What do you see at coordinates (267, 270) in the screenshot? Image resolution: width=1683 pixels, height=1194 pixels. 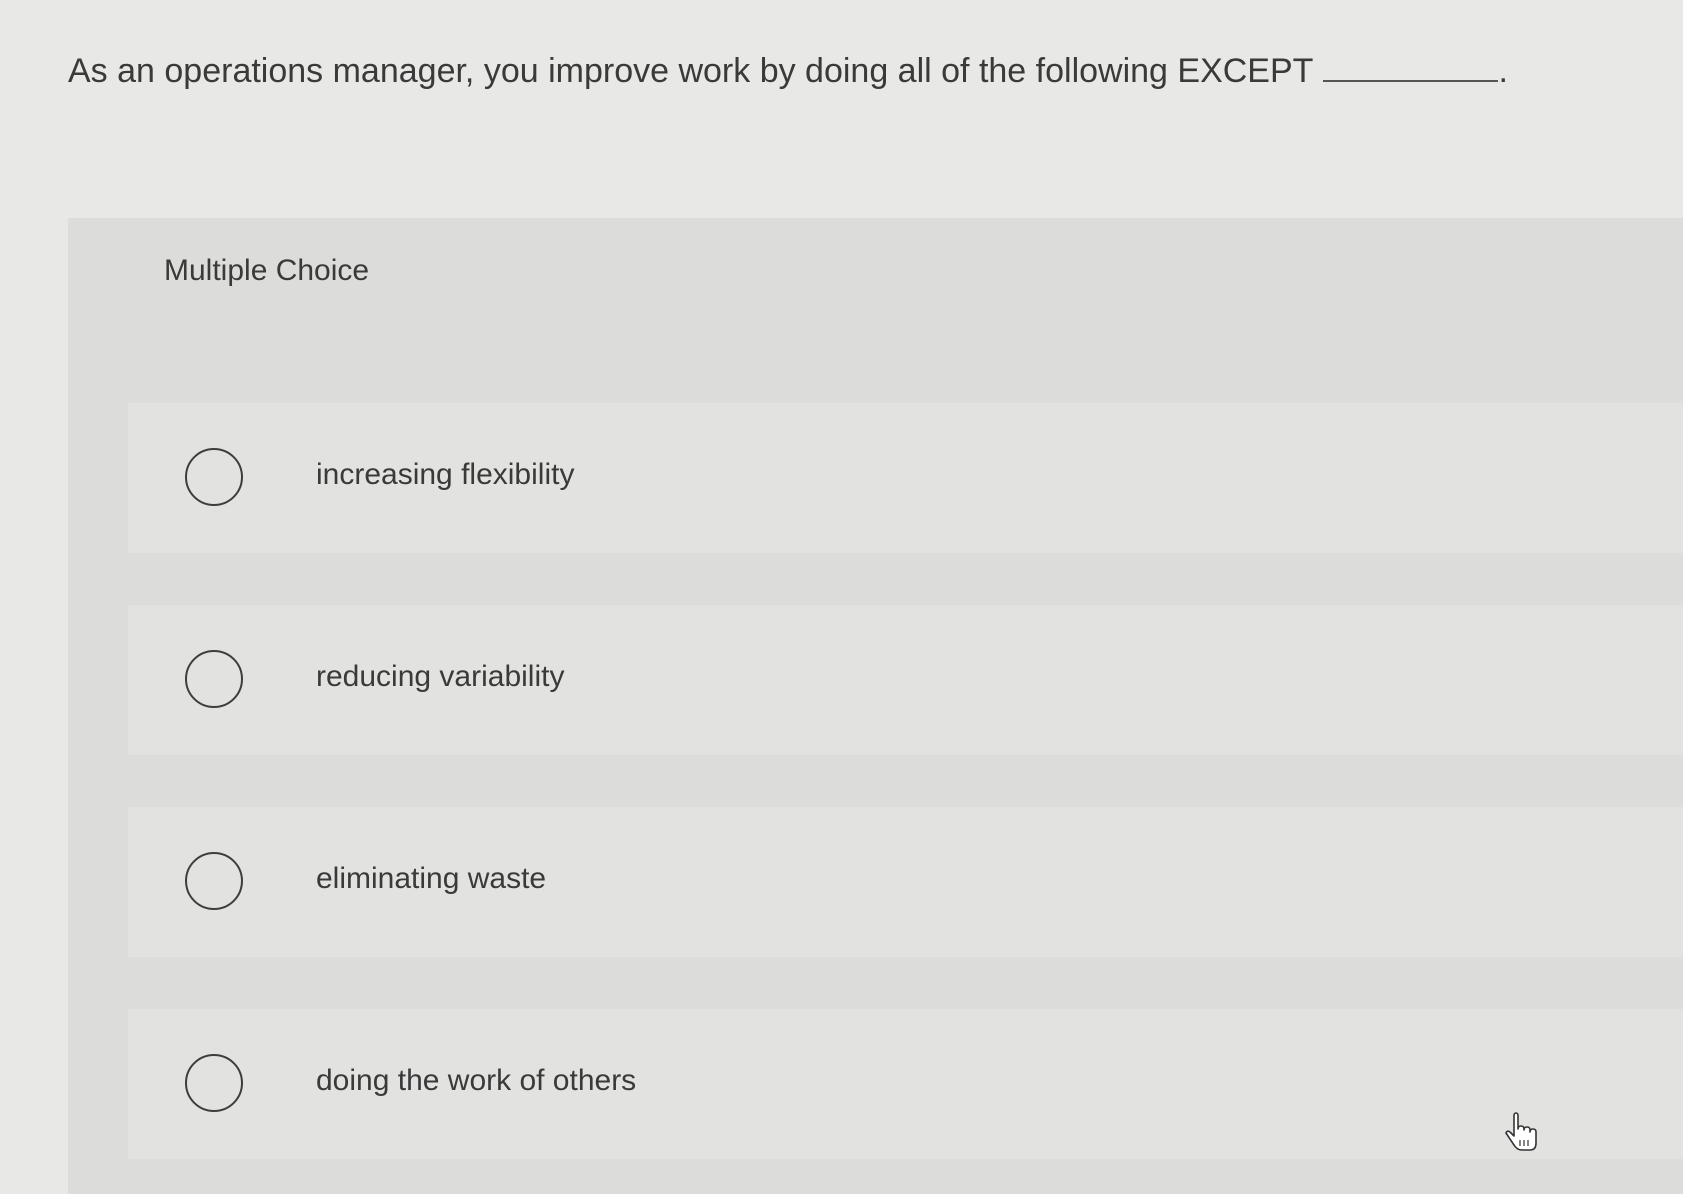 I see `multiple-choice-label: Multiple Choice` at bounding box center [267, 270].